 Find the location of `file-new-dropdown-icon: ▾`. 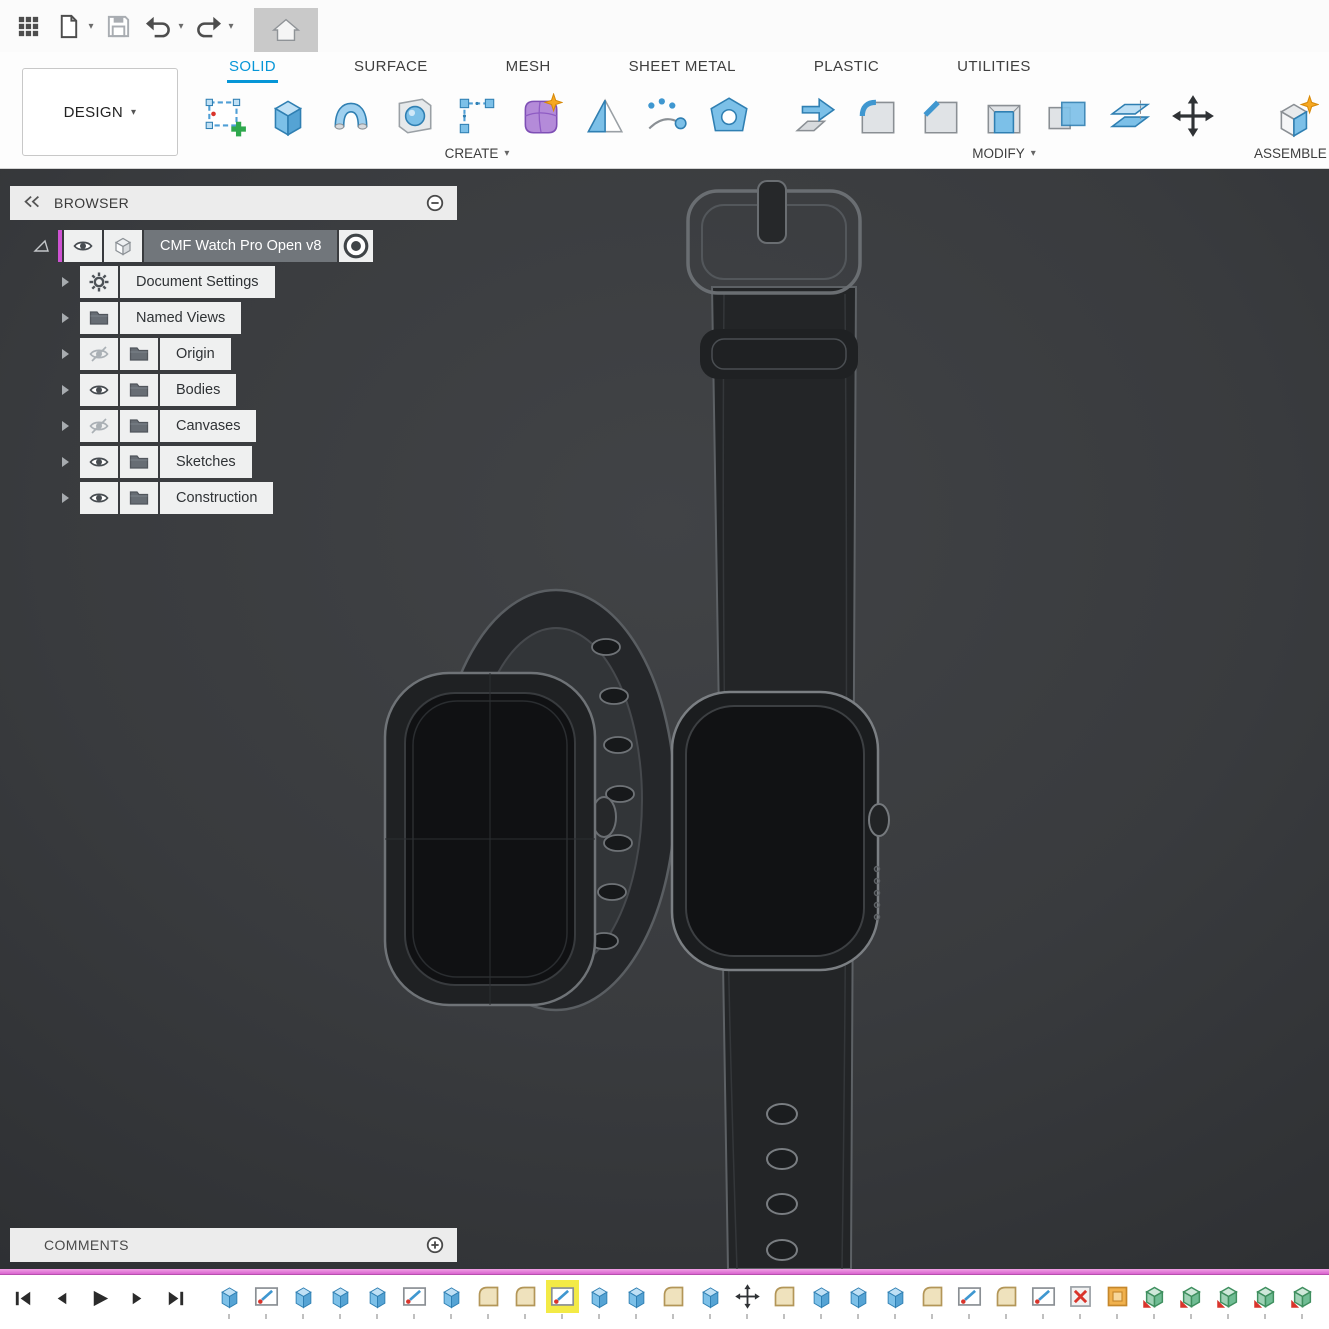

file-new-dropdown-icon: ▾ is located at coordinates (91, 26).